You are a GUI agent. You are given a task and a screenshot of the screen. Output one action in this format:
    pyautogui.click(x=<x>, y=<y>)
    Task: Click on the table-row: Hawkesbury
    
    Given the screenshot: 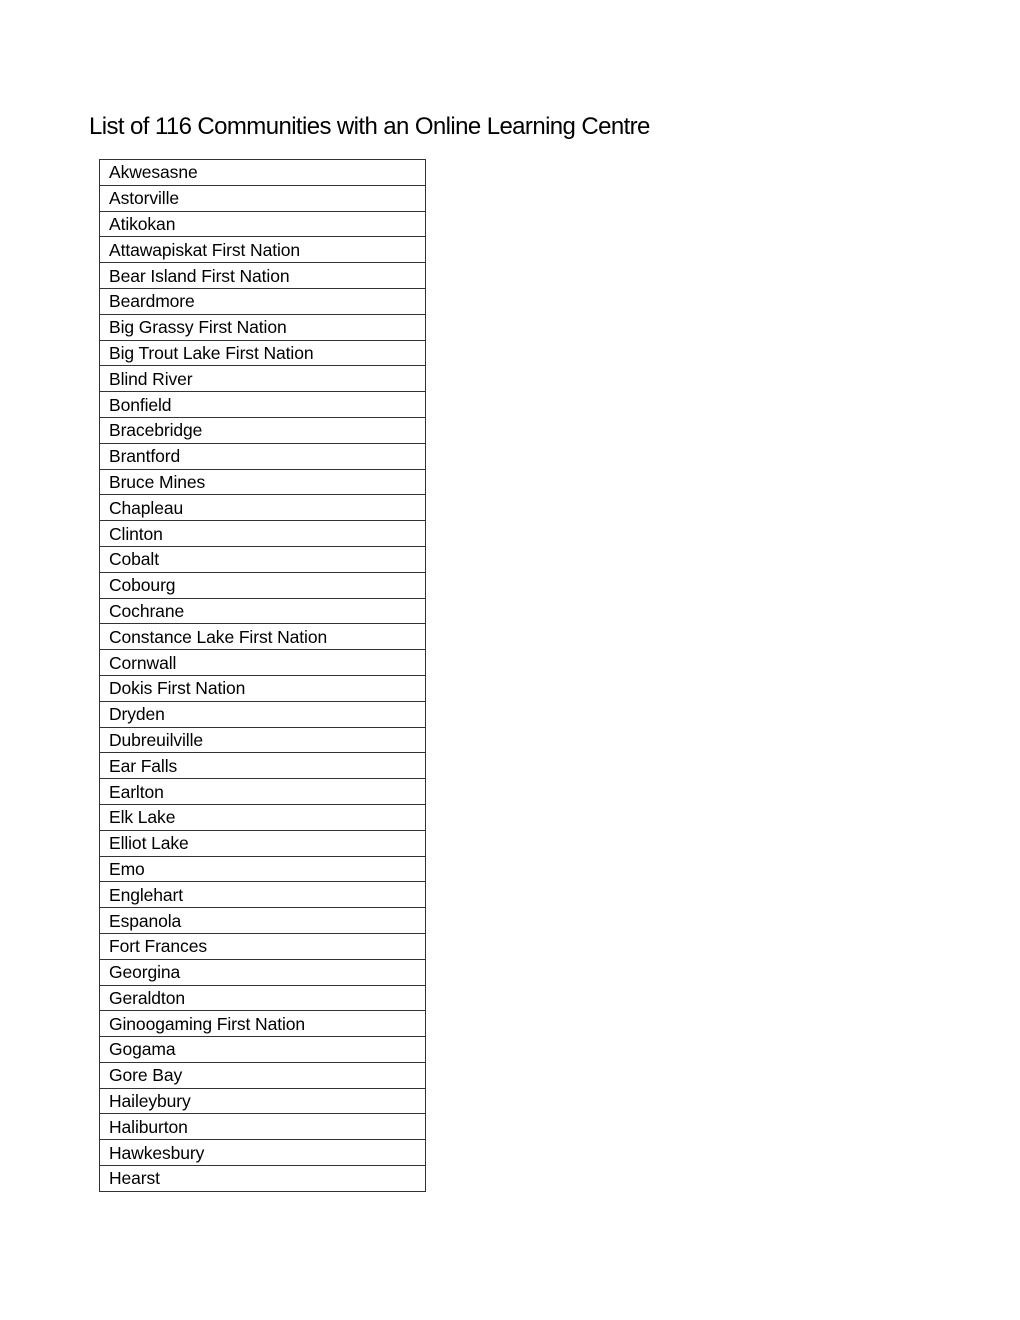 What is the action you would take?
    pyautogui.click(x=262, y=1153)
    